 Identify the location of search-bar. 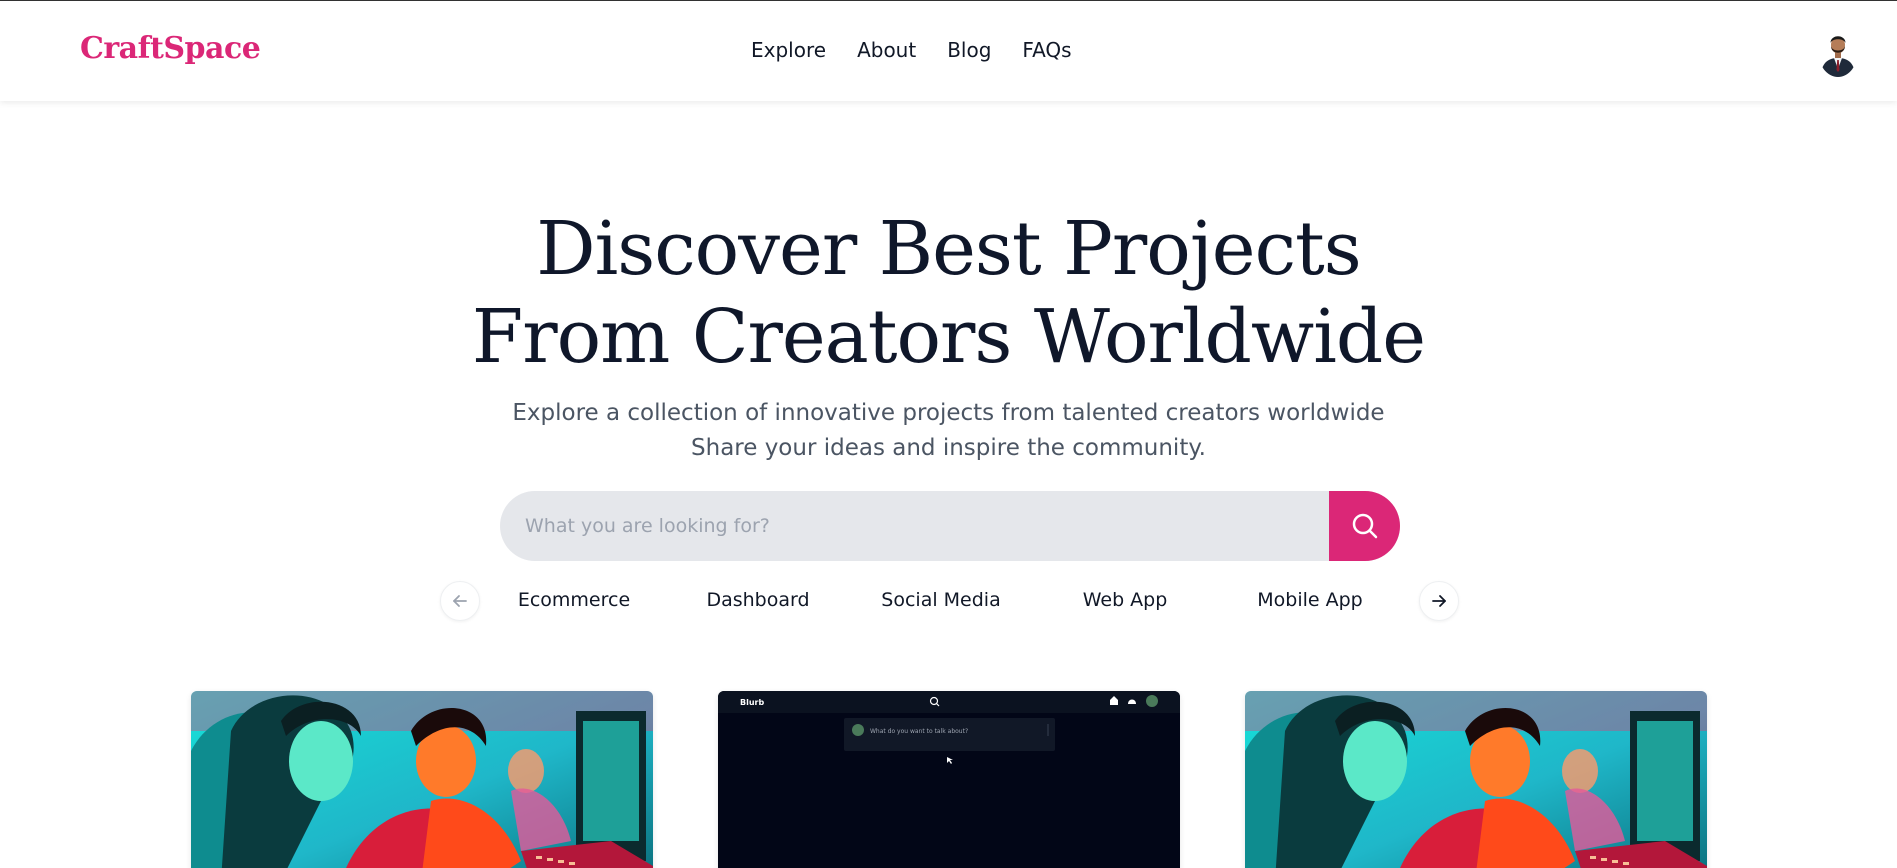
(950, 526).